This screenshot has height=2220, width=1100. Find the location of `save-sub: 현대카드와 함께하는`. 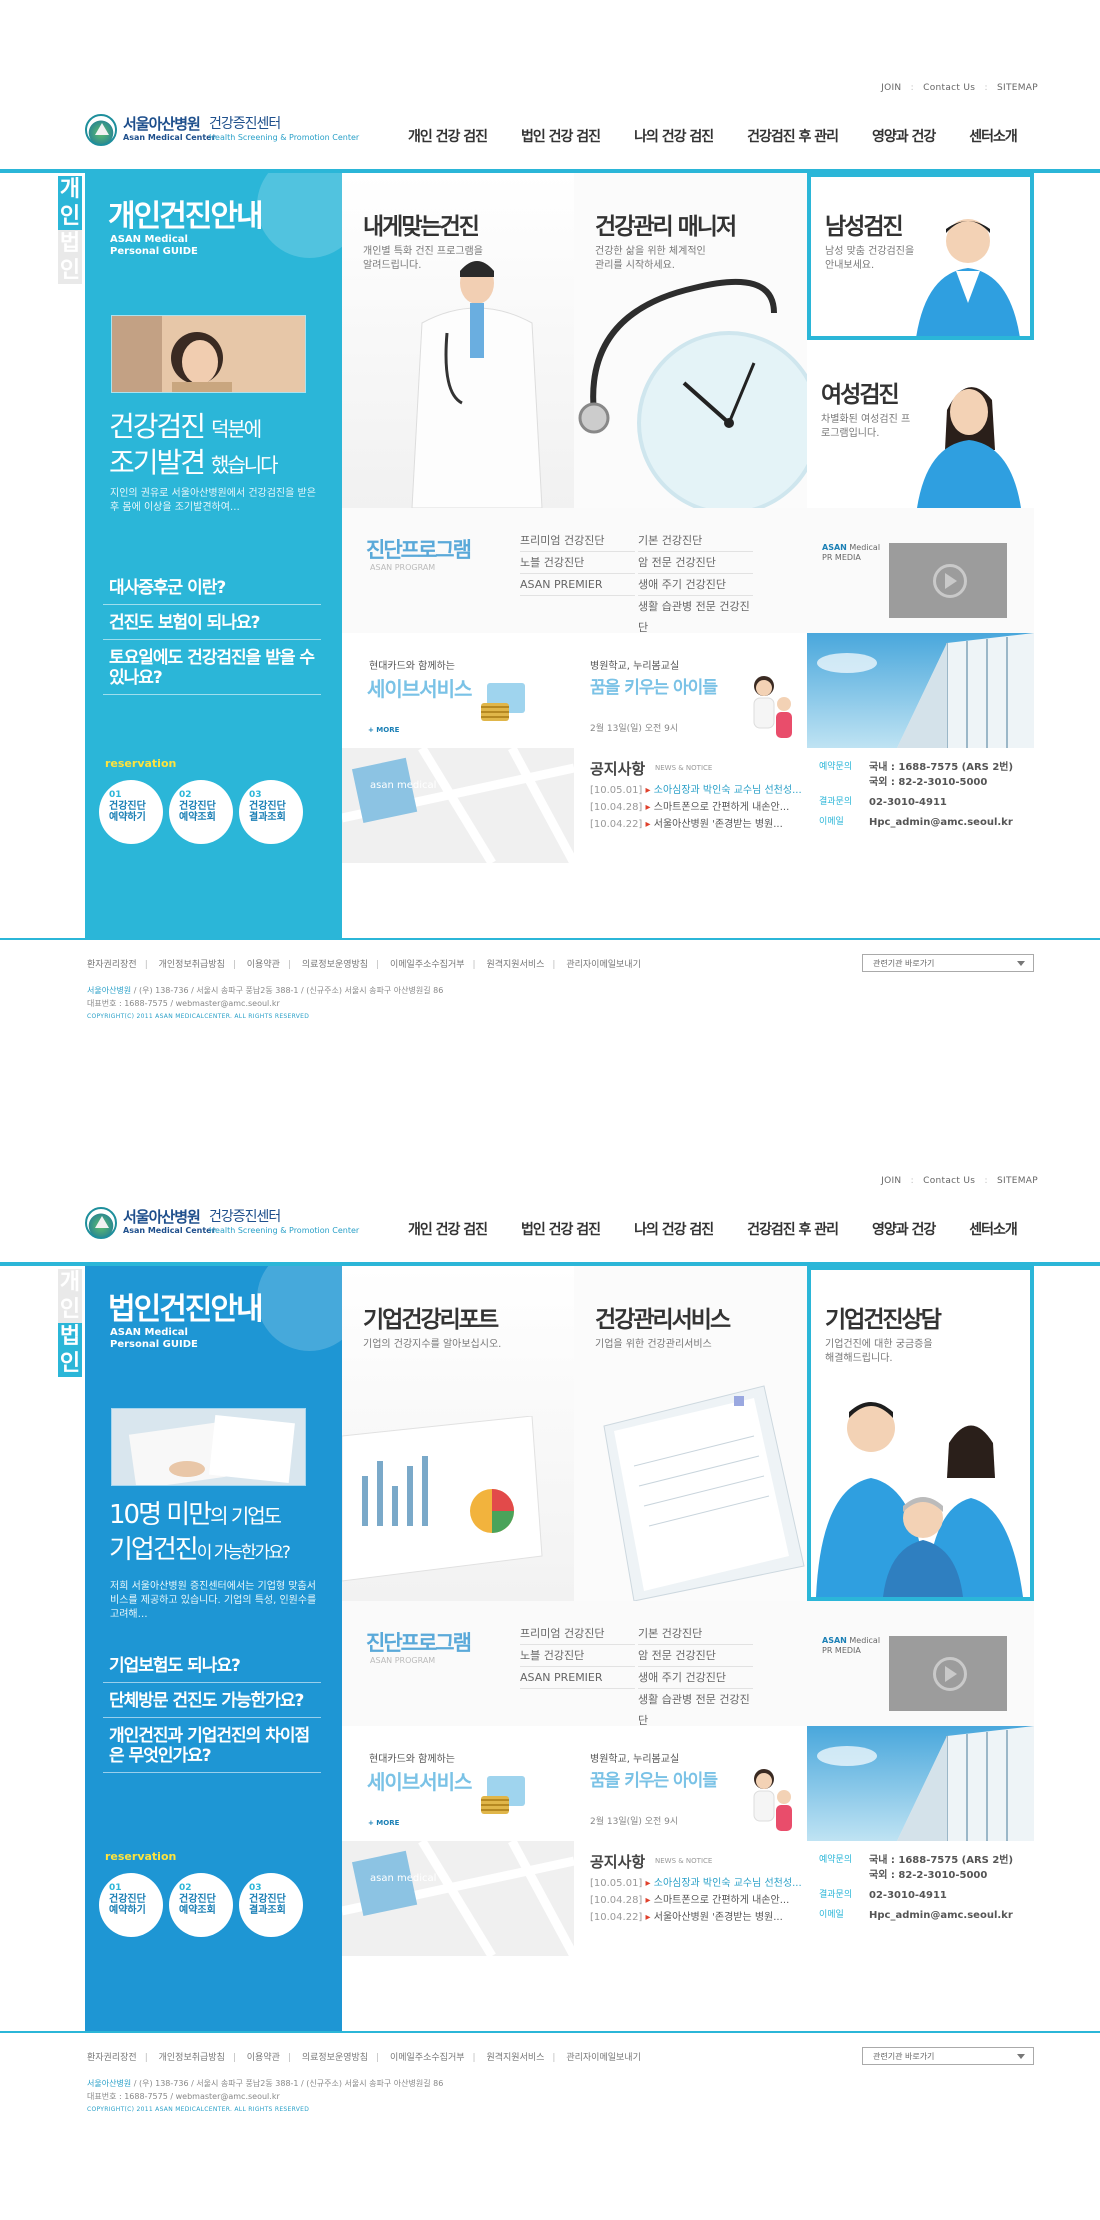

save-sub: 현대카드와 함께하는 is located at coordinates (412, 666).